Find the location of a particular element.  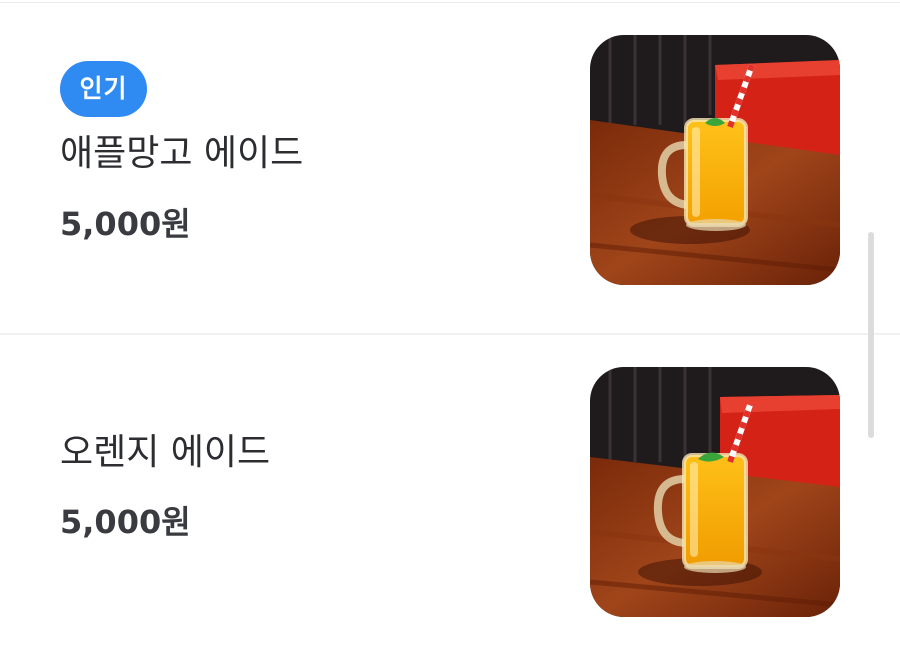

scrollbar is located at coordinates (871, 335).